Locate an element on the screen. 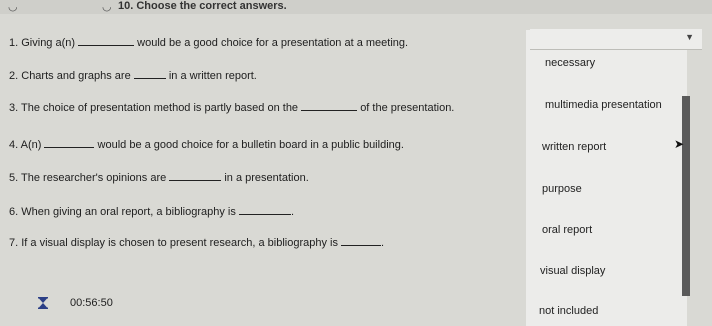 Image resolution: width=712 pixels, height=326 pixels. option-item: visual display is located at coordinates (572, 271).